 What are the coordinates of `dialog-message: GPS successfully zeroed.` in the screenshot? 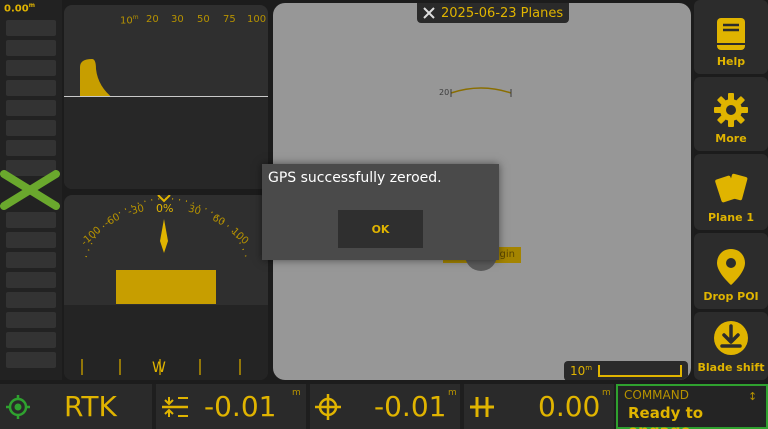 It's located at (355, 178).